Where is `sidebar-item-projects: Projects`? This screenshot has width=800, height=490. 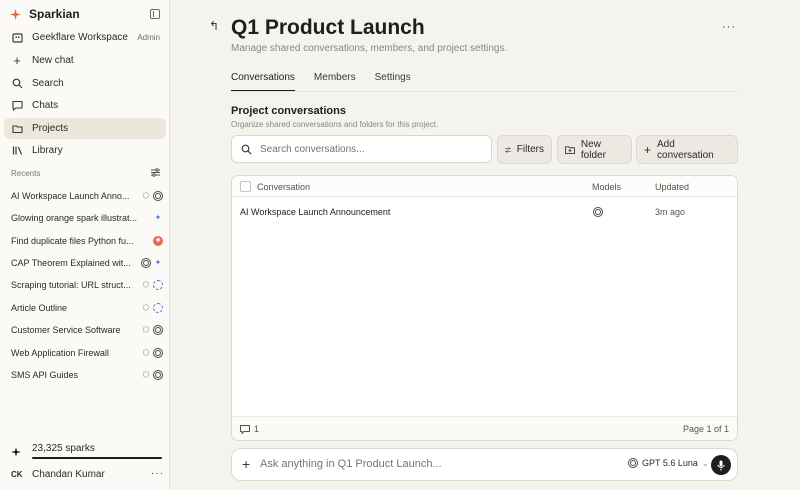
sidebar-item-projects: Projects is located at coordinates (85, 128).